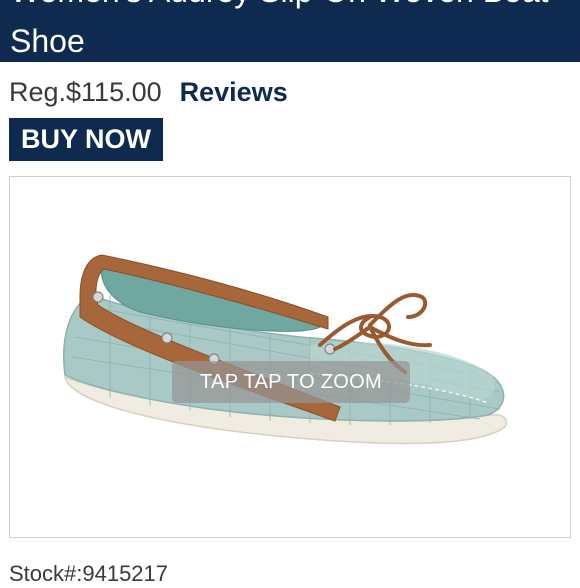 The width and height of the screenshot is (580, 588). I want to click on product-title: Women's Audrey Slip-On Woven Boat Shoe, so click(279, 29).